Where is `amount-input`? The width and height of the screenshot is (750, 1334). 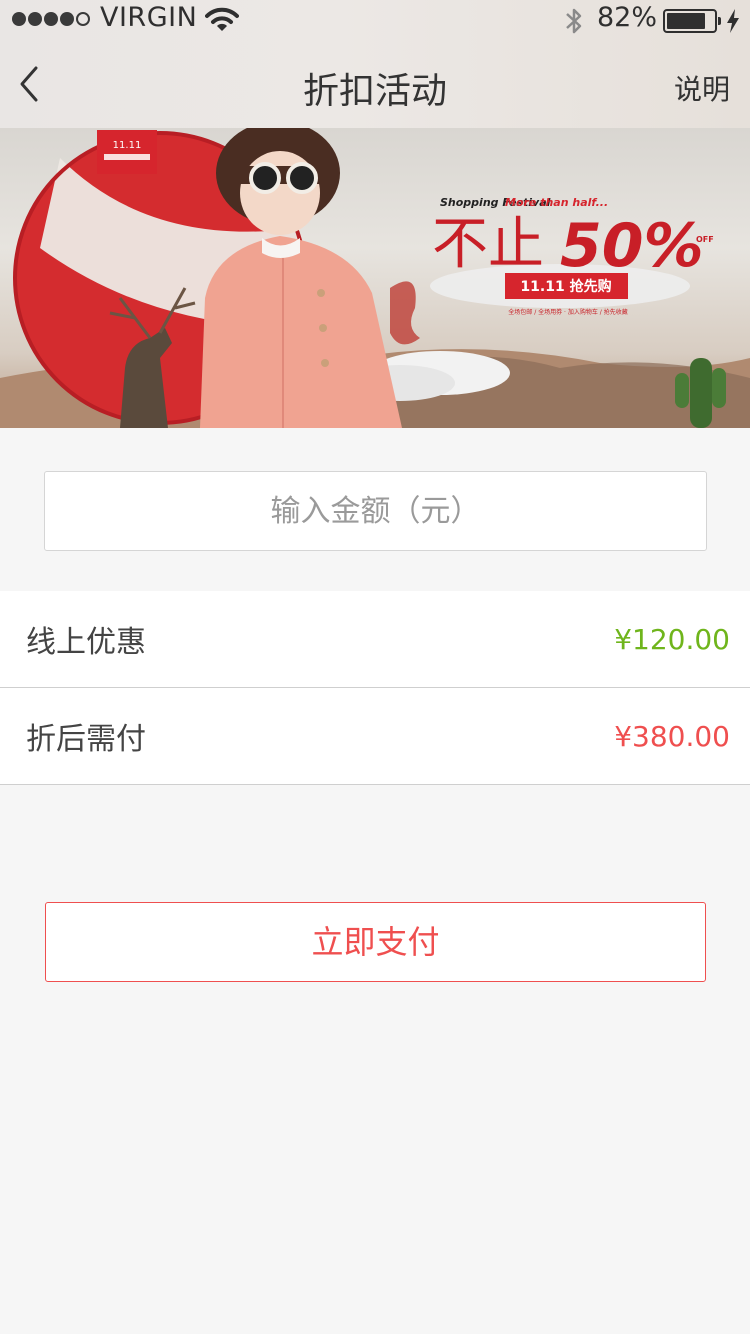
amount-input is located at coordinates (375, 511).